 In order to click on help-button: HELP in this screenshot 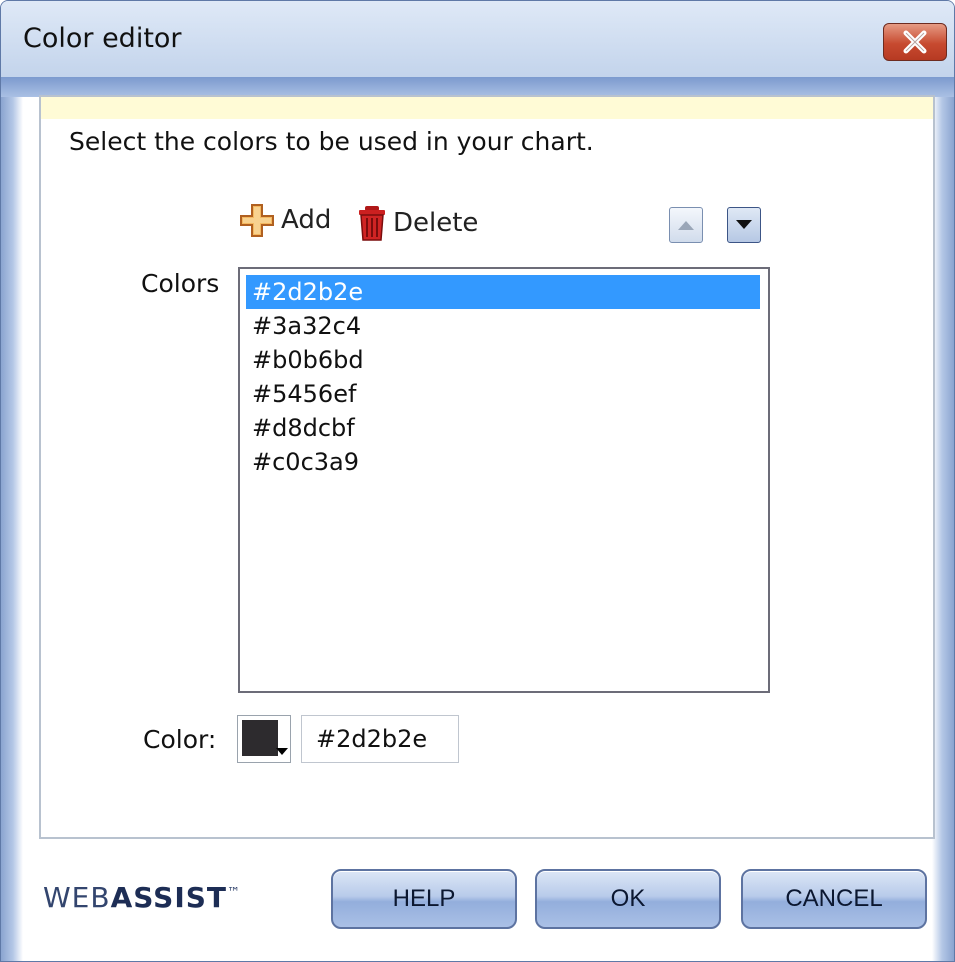, I will do `click(424, 899)`.